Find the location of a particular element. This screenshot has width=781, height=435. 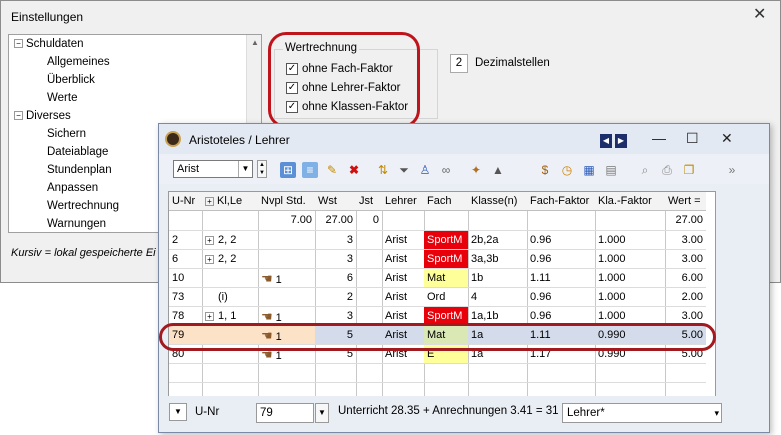

row-klassen: 3a,3b is located at coordinates (497, 259).